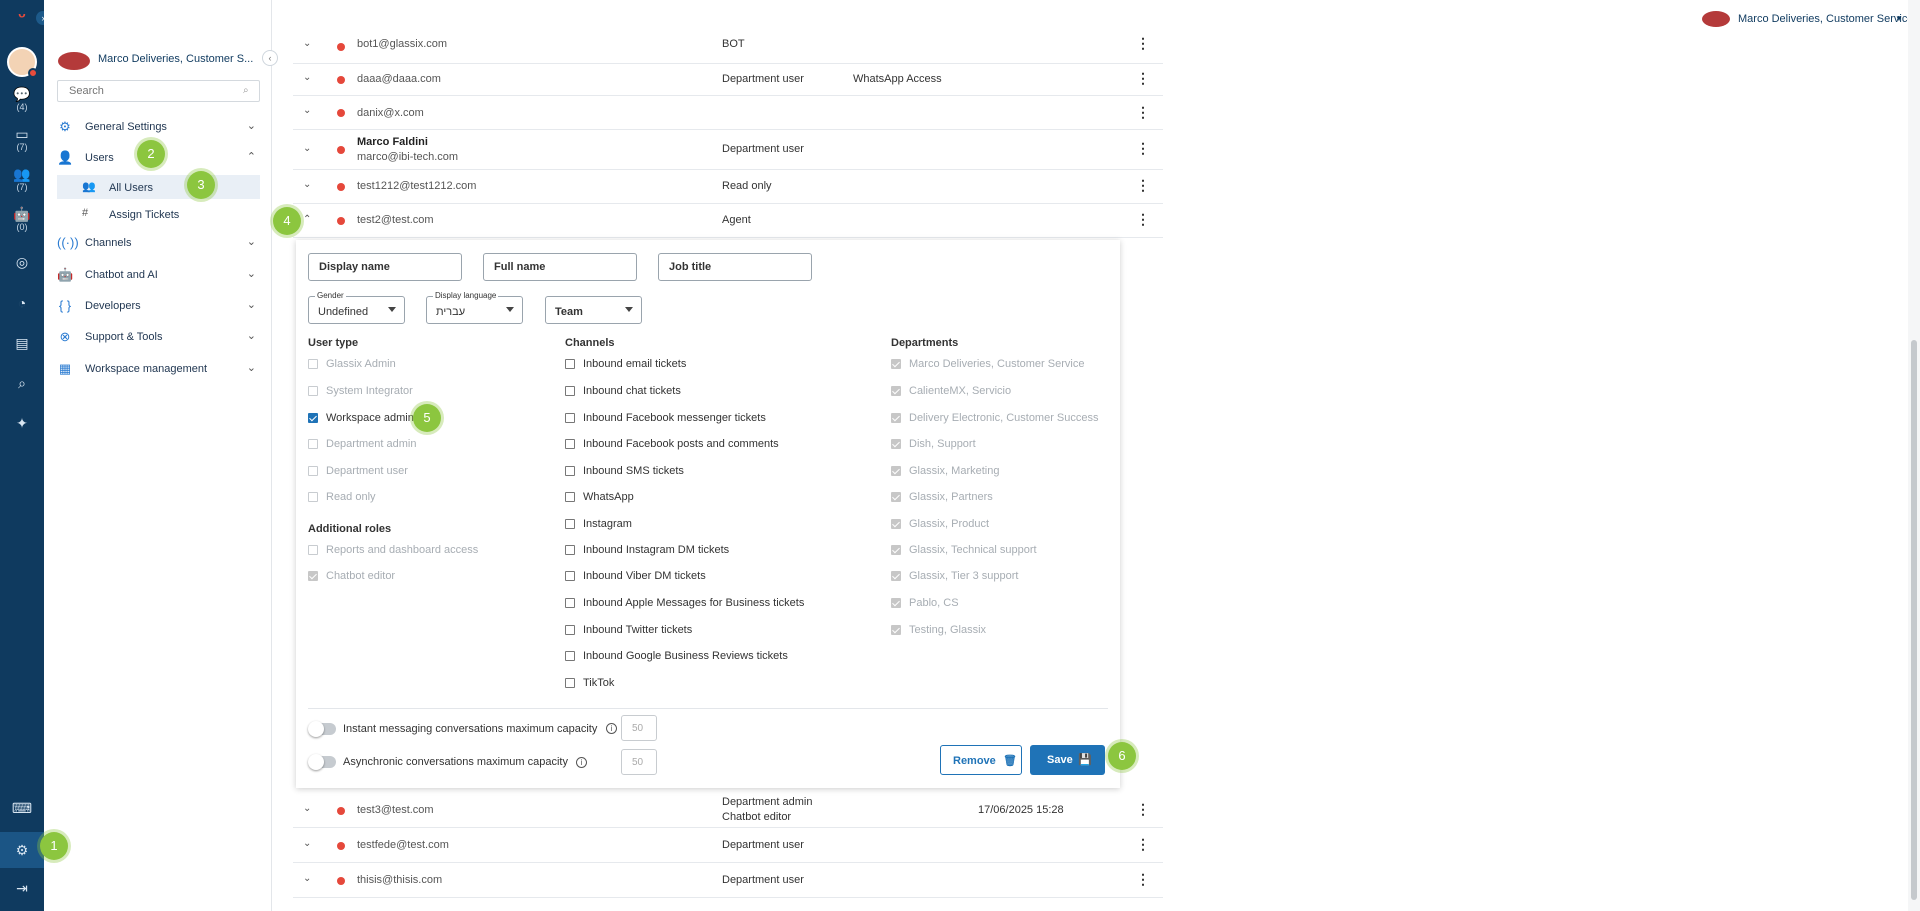 This screenshot has width=1920, height=911. What do you see at coordinates (68, 242) in the screenshot?
I see `broadcast-icon: ((·))` at bounding box center [68, 242].